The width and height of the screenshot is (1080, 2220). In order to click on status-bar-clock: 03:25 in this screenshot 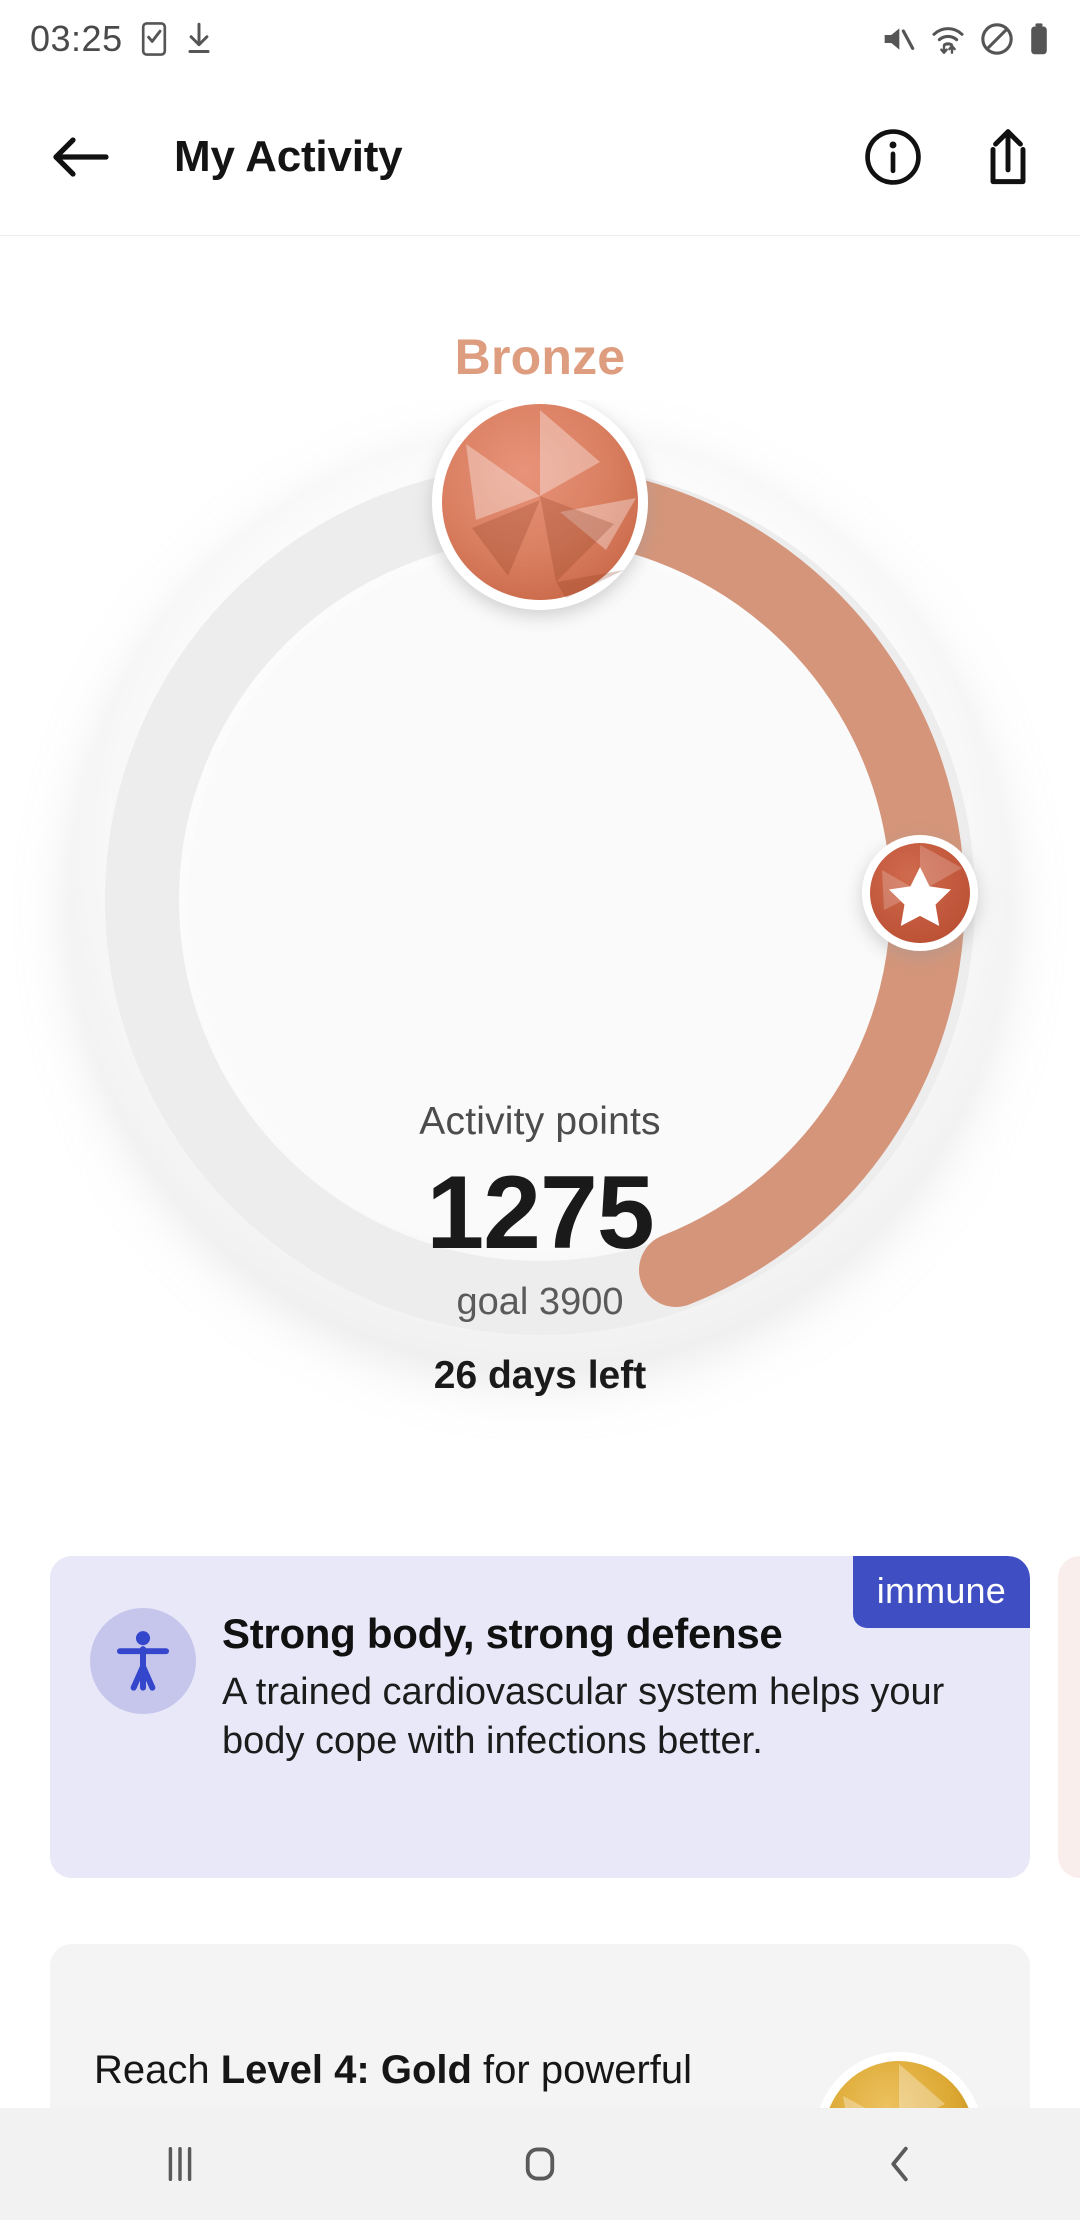, I will do `click(76, 38)`.